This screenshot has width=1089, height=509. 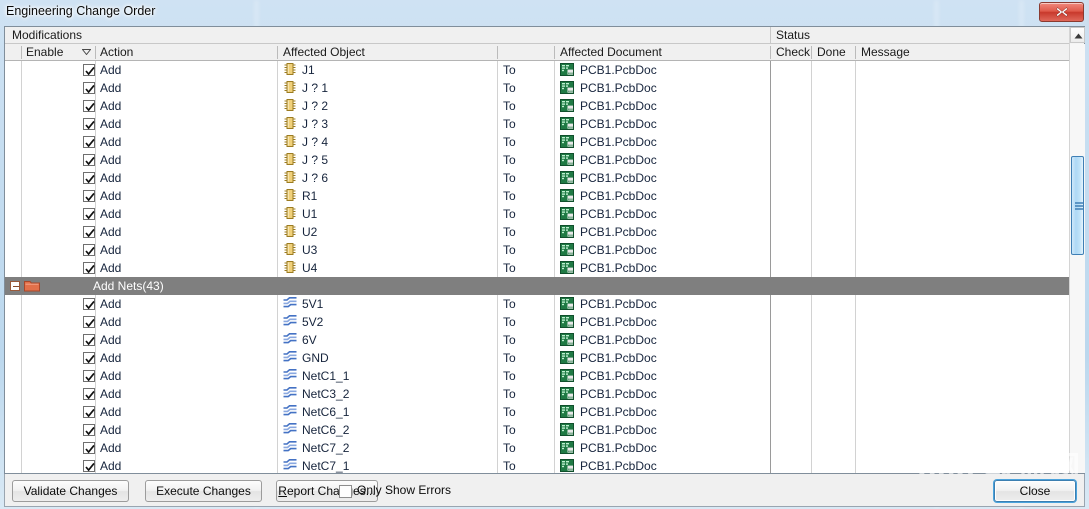 What do you see at coordinates (538, 142) in the screenshot?
I see `table-row: Add J ? 4 To PCB1.PcbDoc` at bounding box center [538, 142].